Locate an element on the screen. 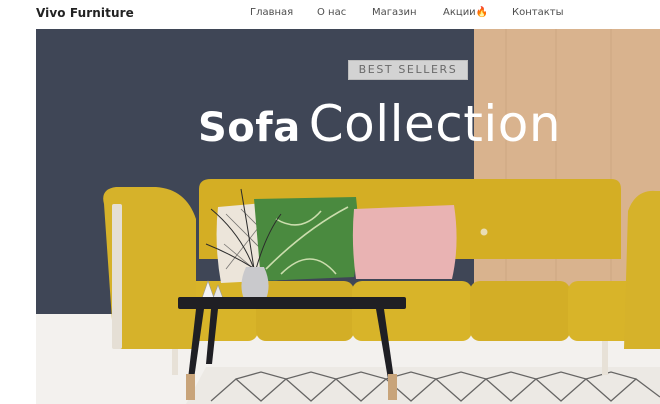 The height and width of the screenshot is (404, 660). nav-item-shop: Магазин is located at coordinates (394, 12).